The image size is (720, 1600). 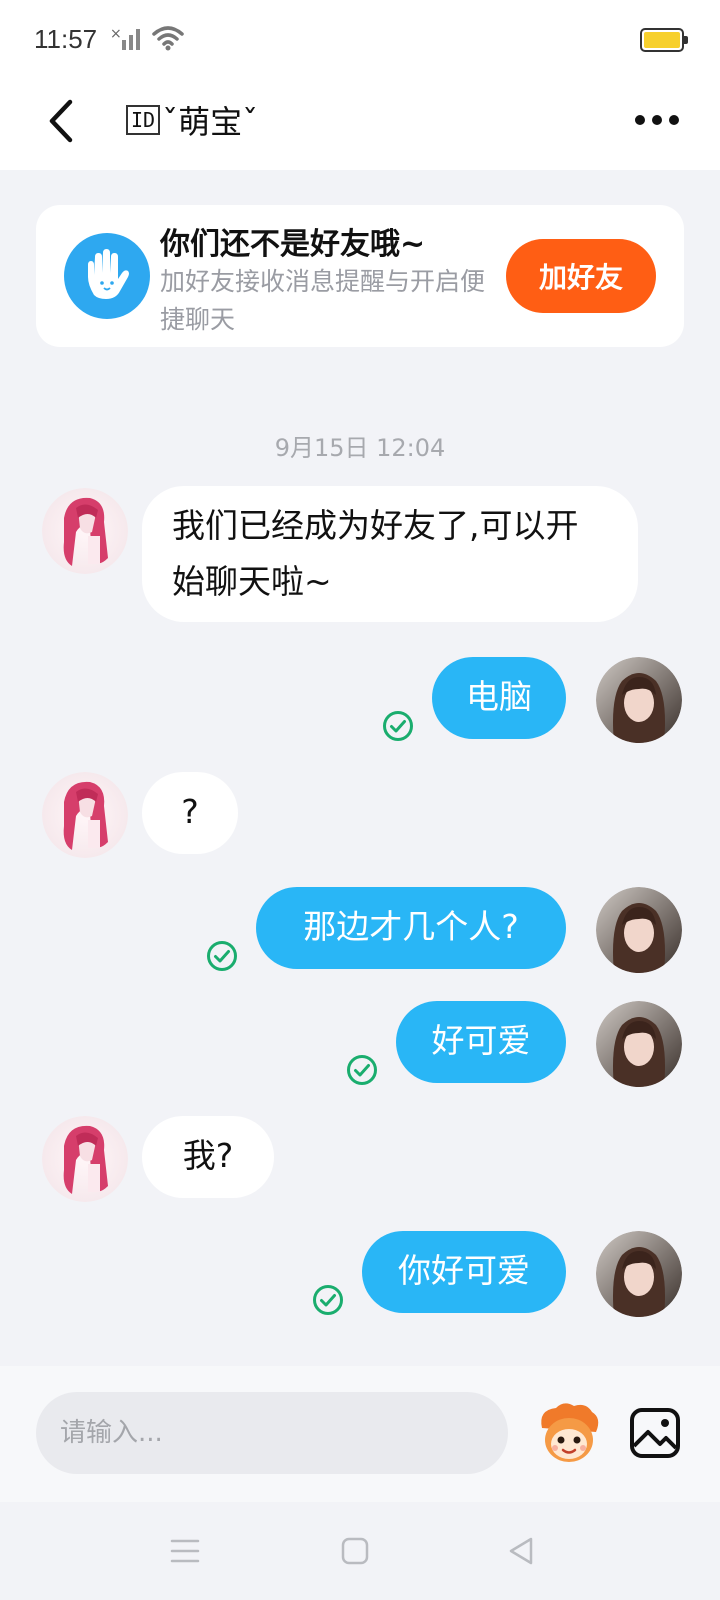 What do you see at coordinates (143, 120) in the screenshot?
I see `id-badge: ID` at bounding box center [143, 120].